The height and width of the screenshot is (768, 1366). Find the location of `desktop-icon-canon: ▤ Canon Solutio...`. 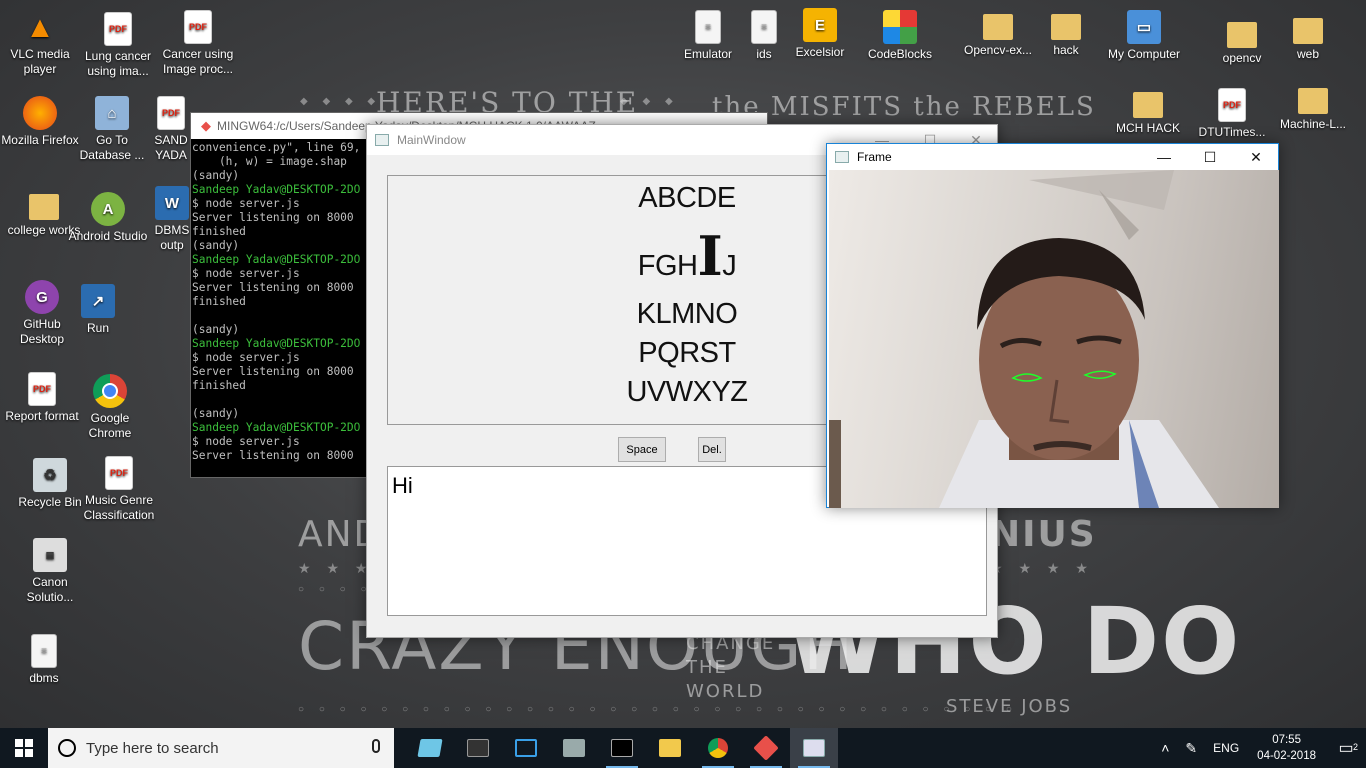

desktop-icon-canon: ▤ Canon Solutio... is located at coordinates (50, 571).